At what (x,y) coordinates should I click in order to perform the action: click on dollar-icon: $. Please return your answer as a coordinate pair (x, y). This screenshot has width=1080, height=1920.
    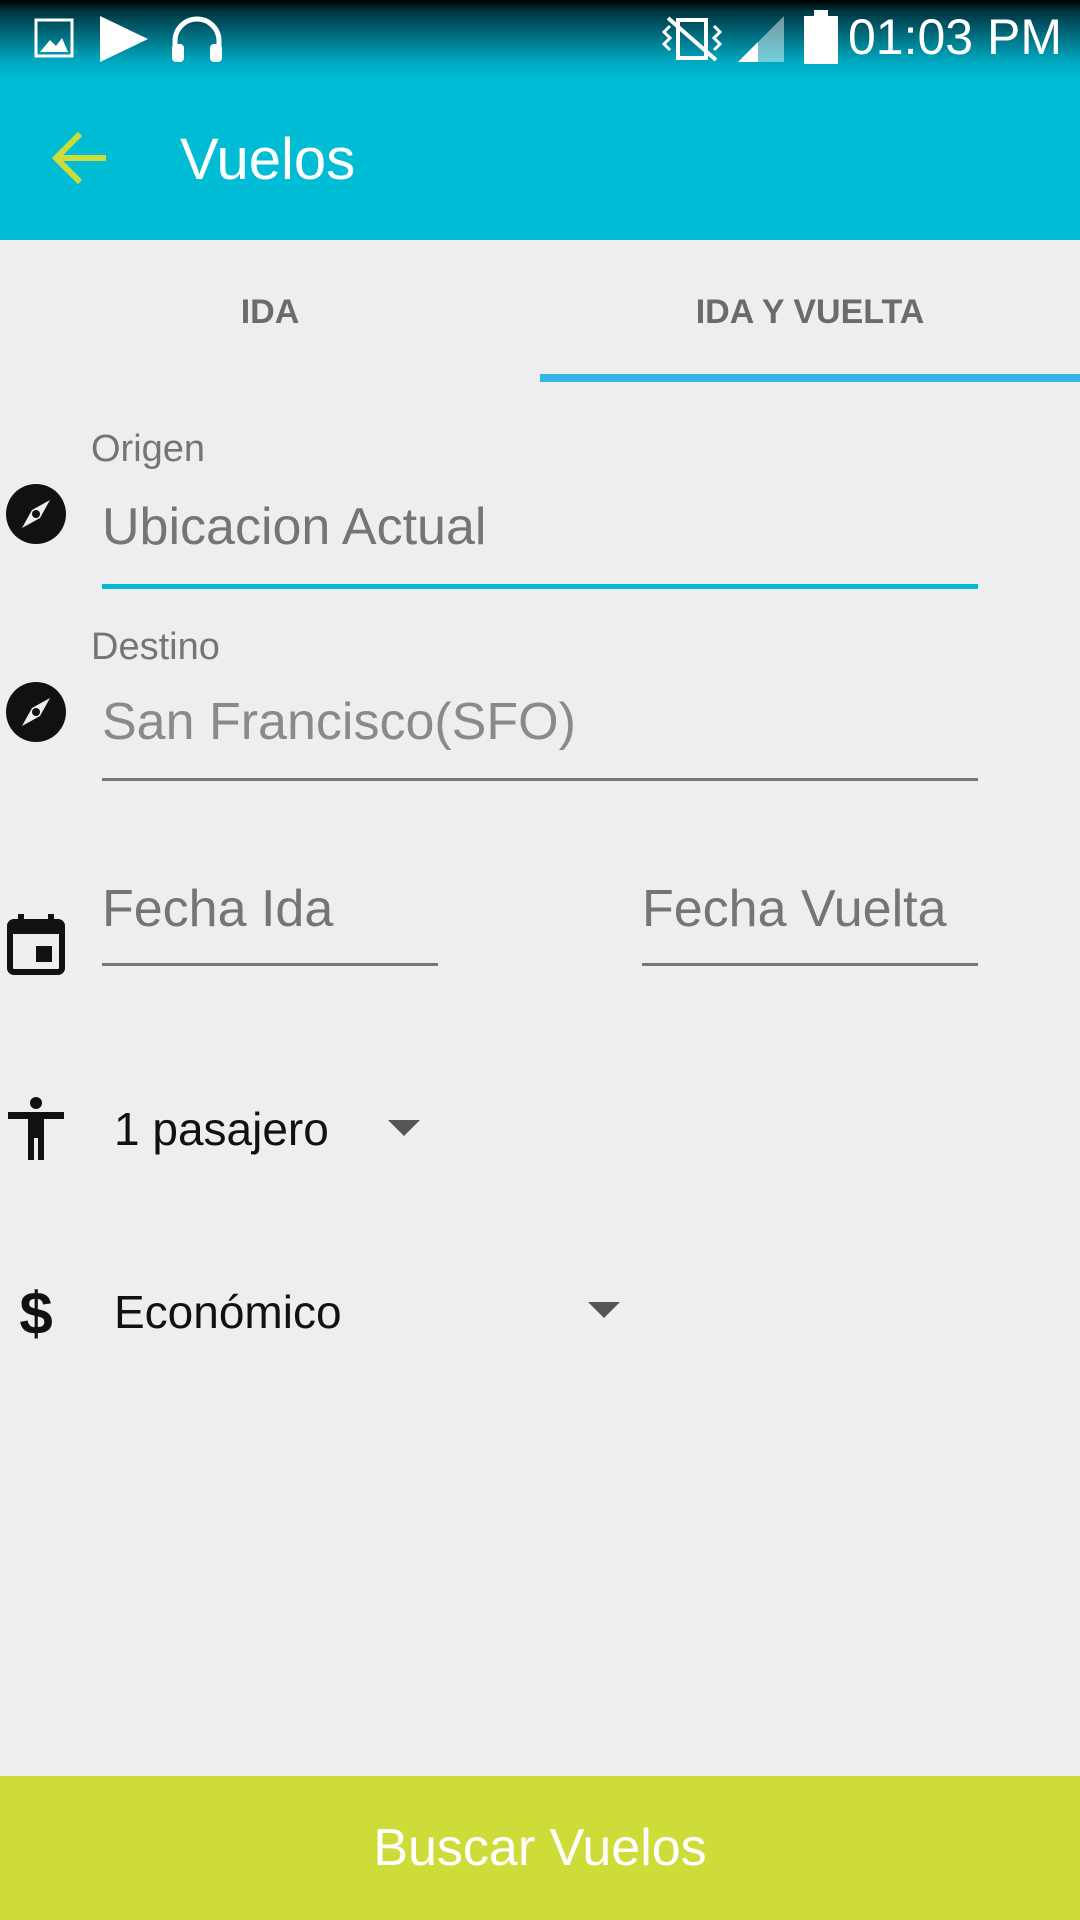
    Looking at the image, I should click on (35, 1312).